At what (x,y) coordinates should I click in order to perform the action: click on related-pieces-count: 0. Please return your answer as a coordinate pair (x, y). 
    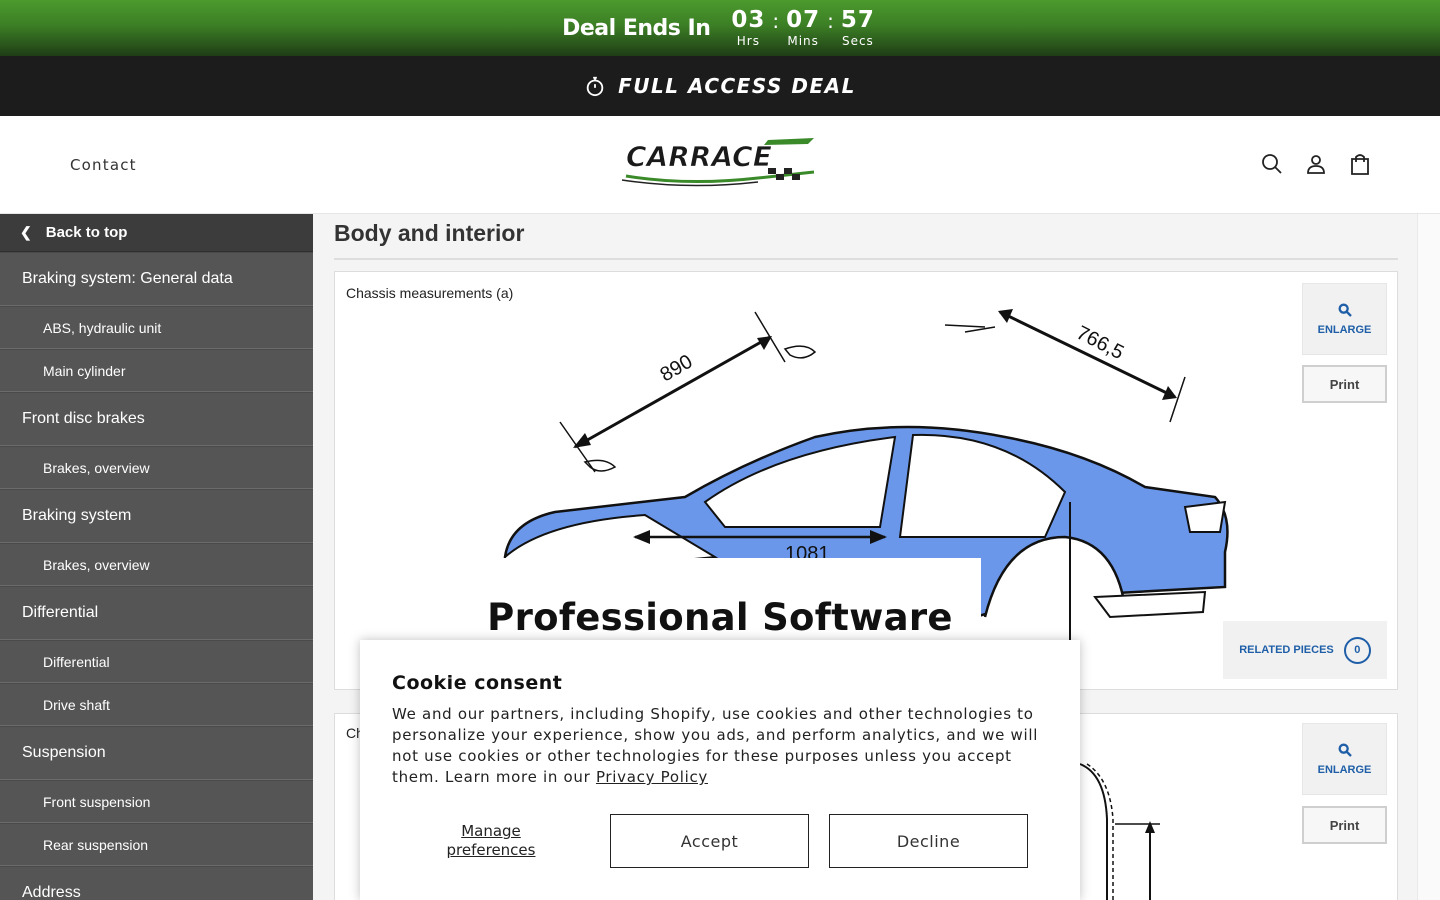
    Looking at the image, I should click on (1357, 650).